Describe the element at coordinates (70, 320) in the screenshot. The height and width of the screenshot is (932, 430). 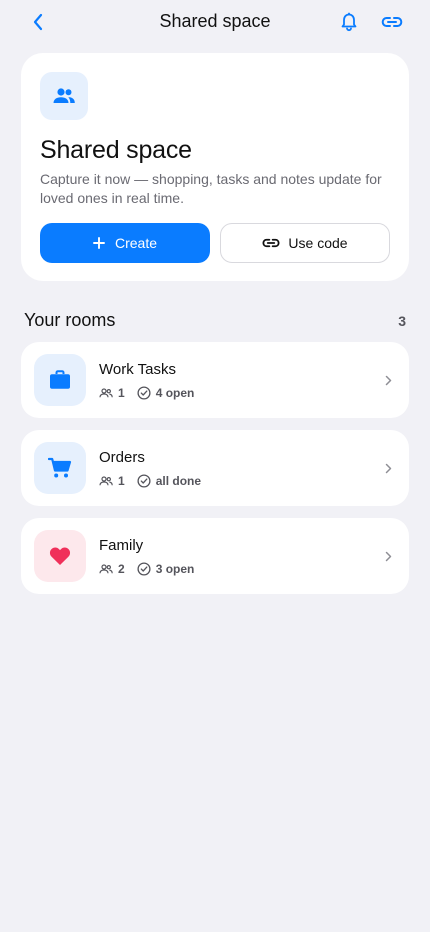
I see `rooms-section-title: Your rooms` at that location.